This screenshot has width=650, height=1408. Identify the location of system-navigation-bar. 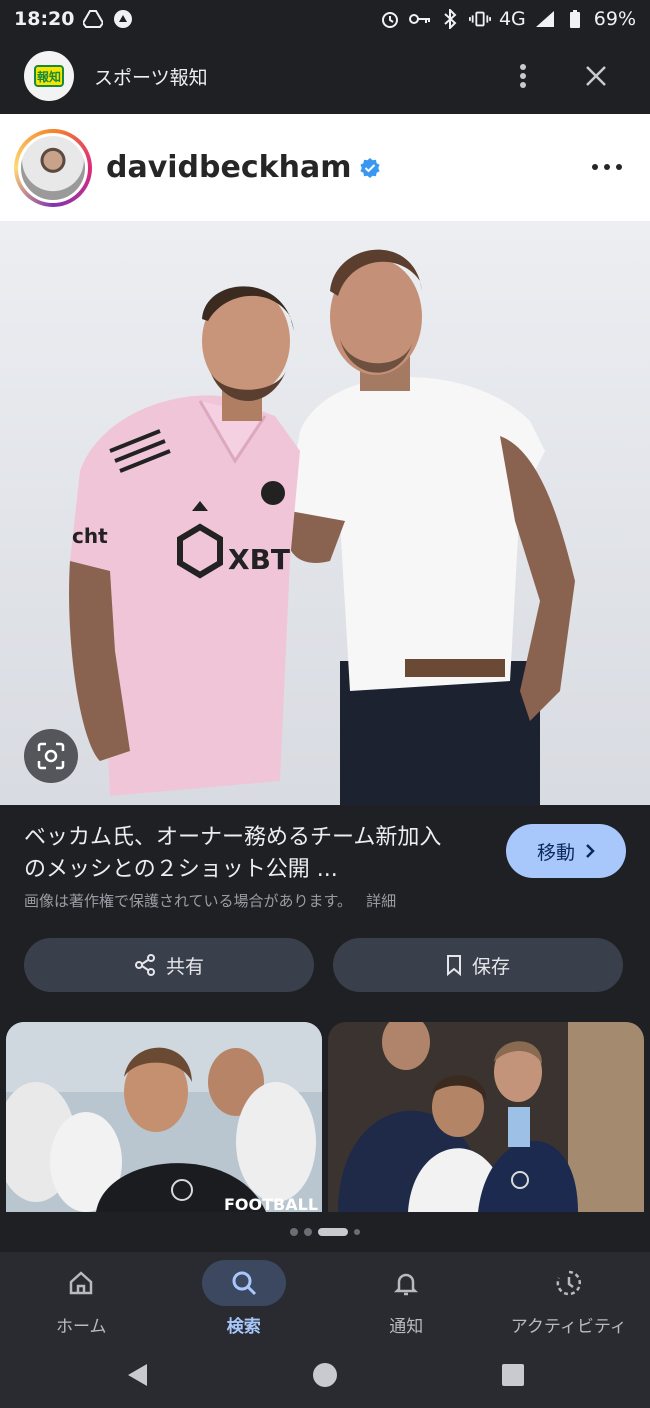
(325, 1375).